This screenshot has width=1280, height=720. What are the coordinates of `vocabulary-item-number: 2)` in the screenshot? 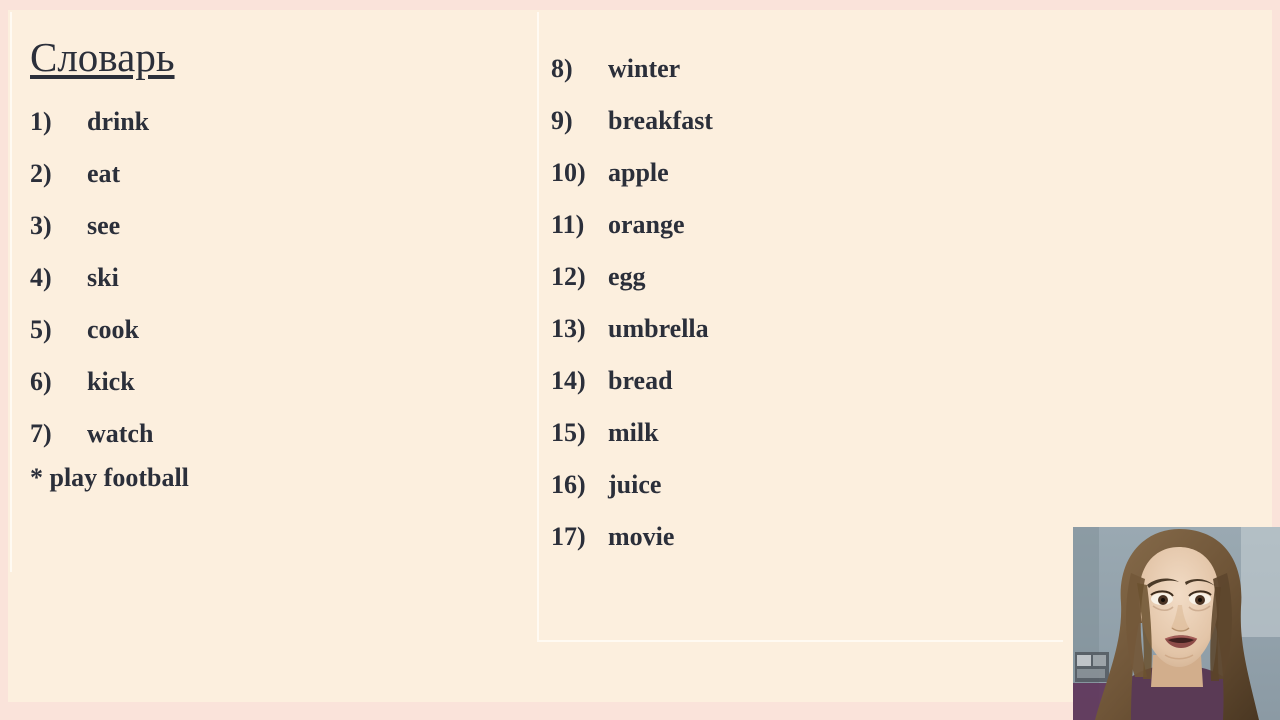 It's located at (41, 173).